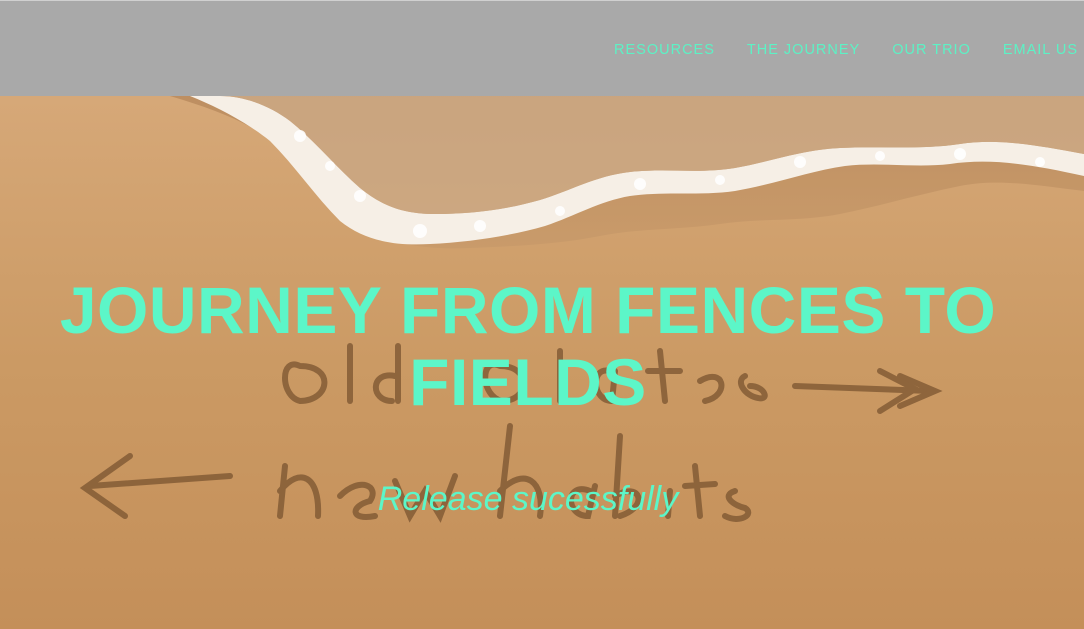 The width and height of the screenshot is (1084, 629). What do you see at coordinates (931, 50) in the screenshot?
I see `nav-our-trio-link: OUR TRIO` at bounding box center [931, 50].